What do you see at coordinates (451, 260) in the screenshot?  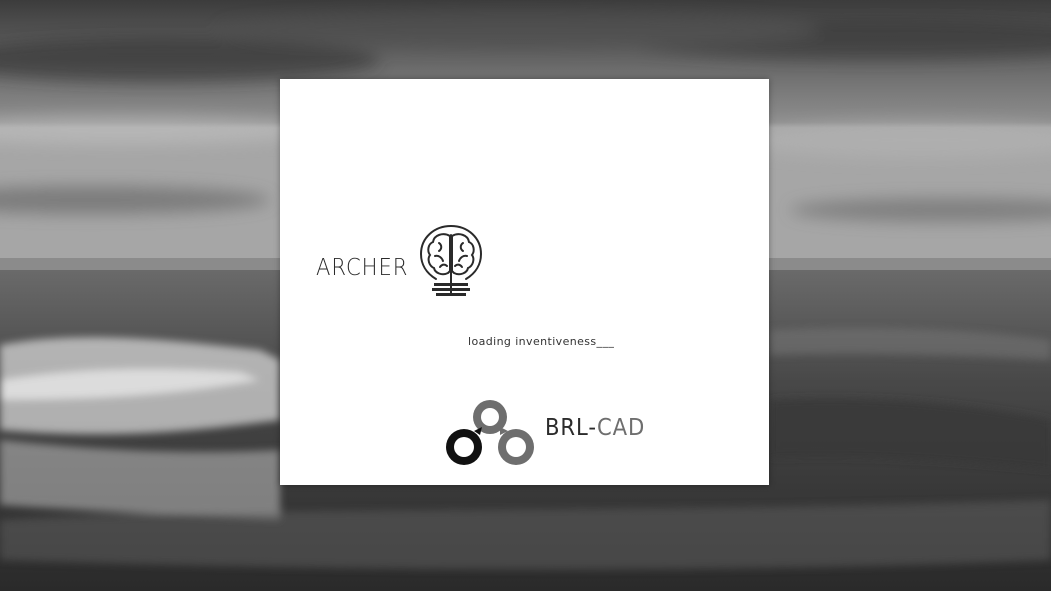 I see `brain-lightbulb-icon` at bounding box center [451, 260].